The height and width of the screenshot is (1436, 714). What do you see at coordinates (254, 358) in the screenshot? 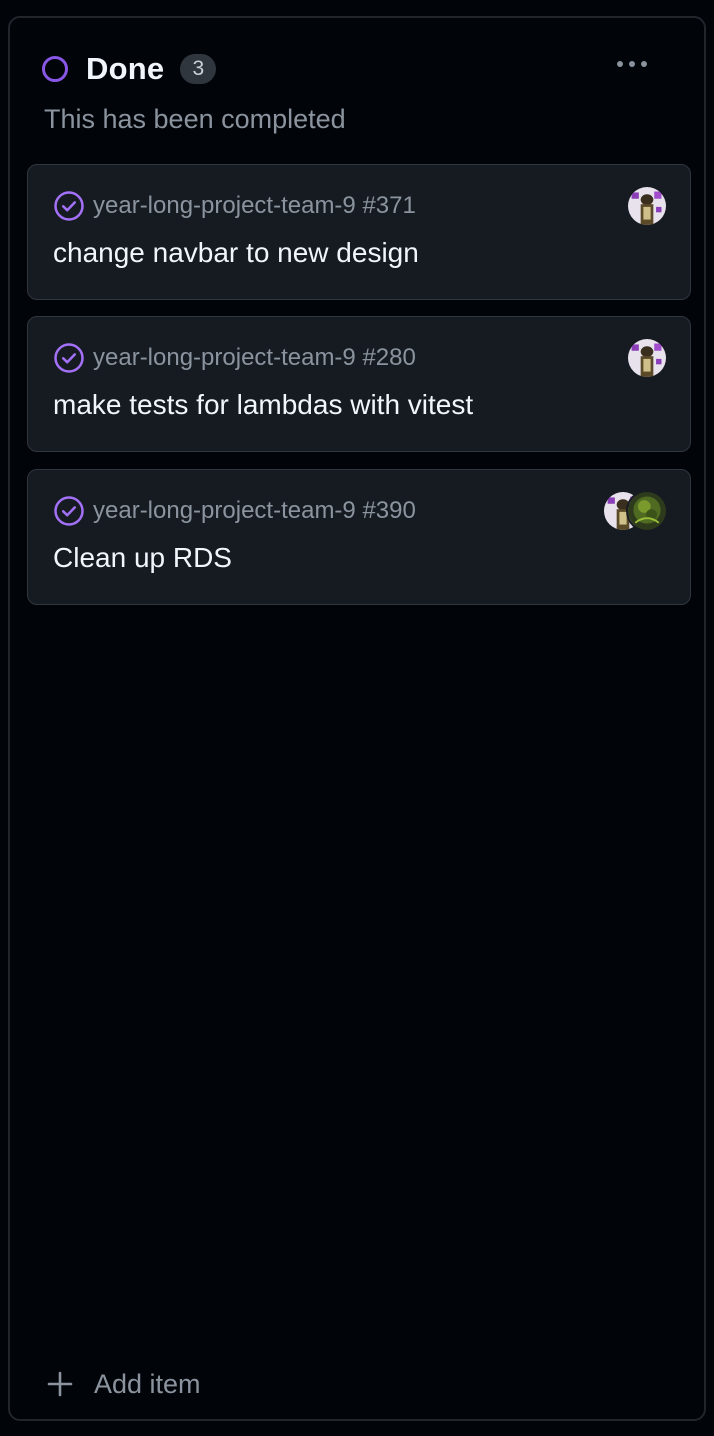
I see `issue-reference-link: year-long-project-team-9 #280` at bounding box center [254, 358].